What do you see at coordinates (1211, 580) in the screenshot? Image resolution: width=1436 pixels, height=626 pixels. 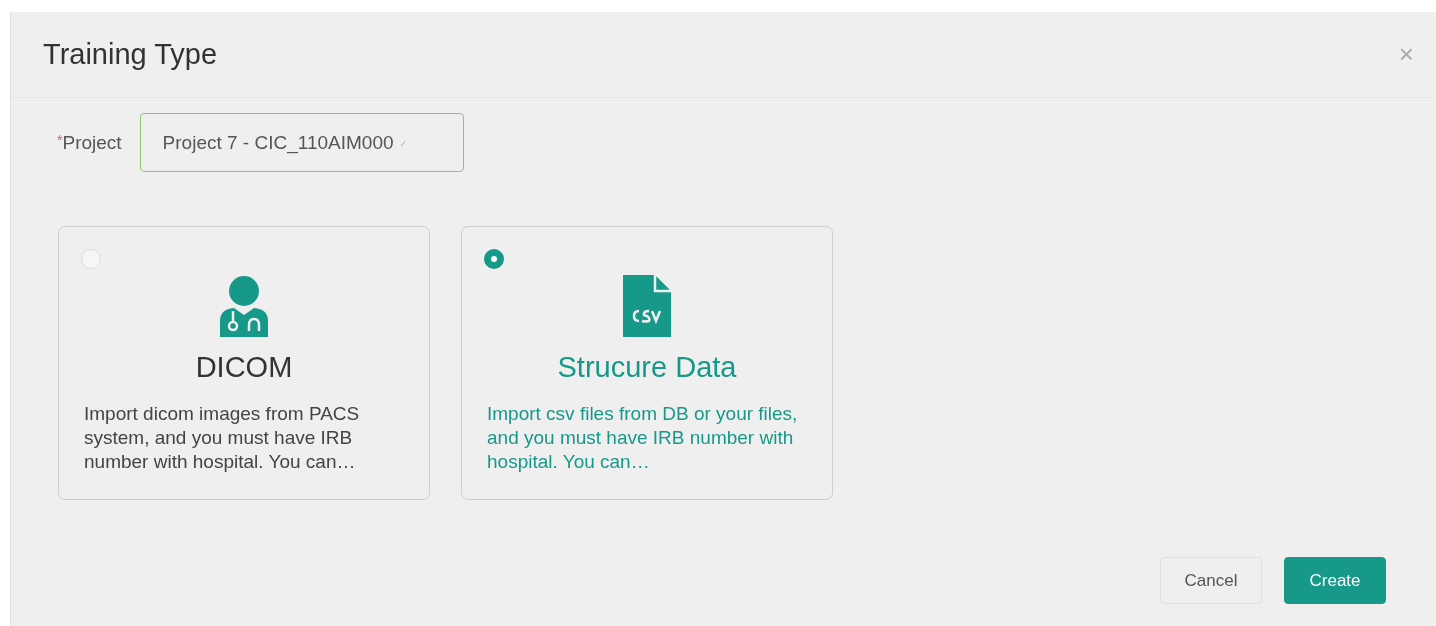 I see `cancel-button: Cancel` at bounding box center [1211, 580].